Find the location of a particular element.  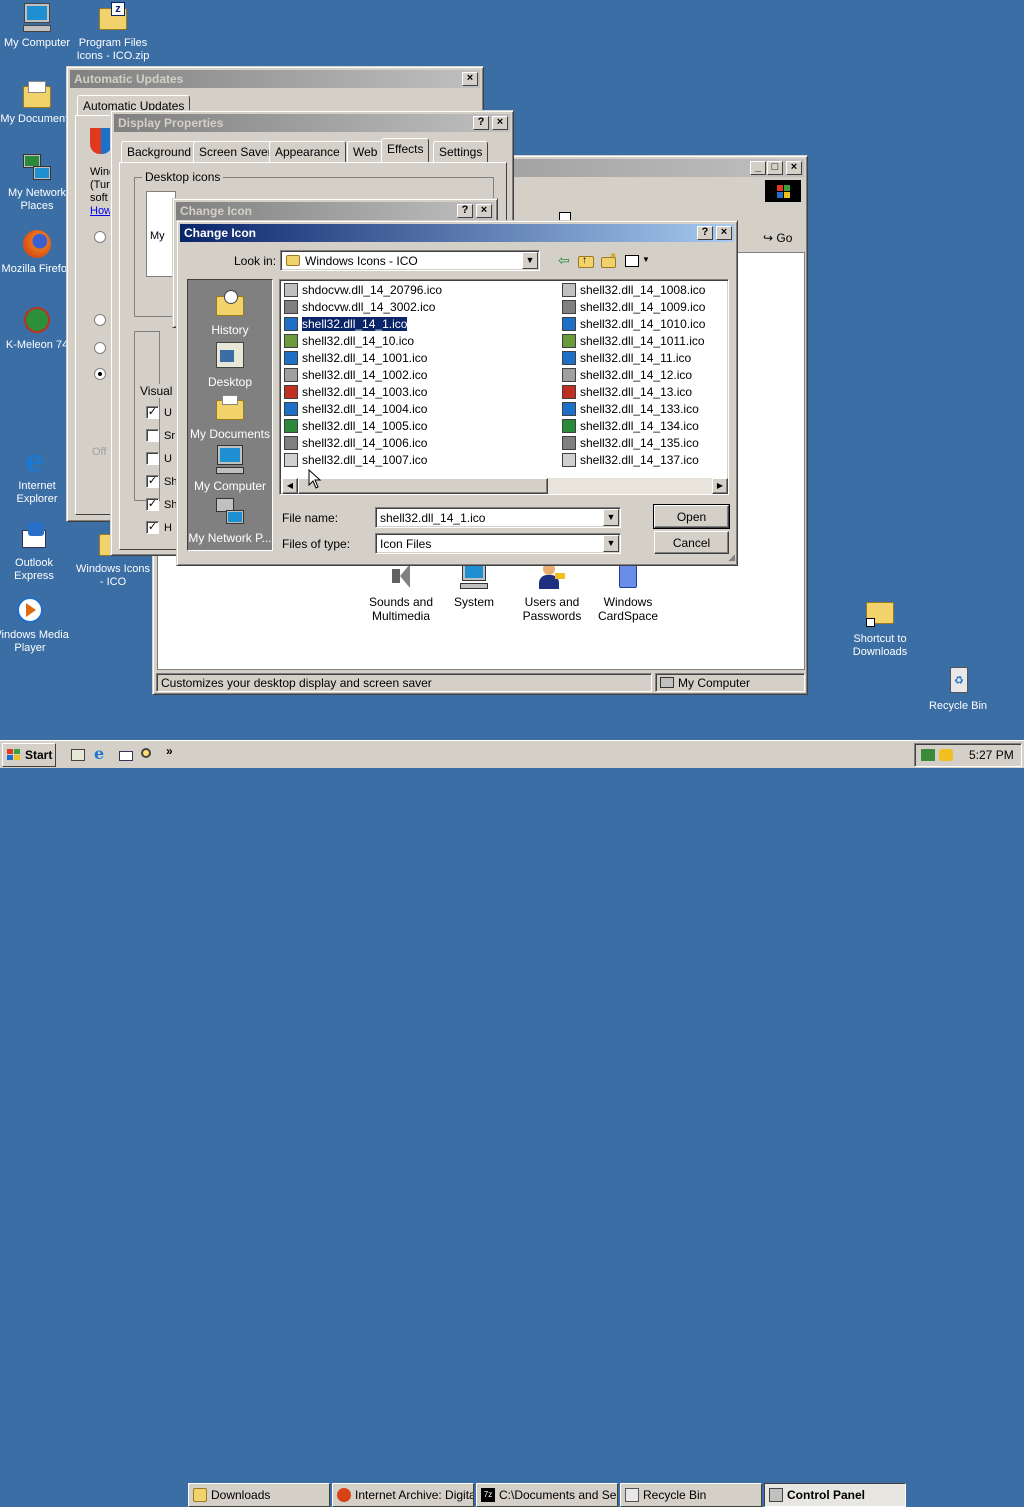

change-icon-bg-titlebar: Change Icon ? × is located at coordinates (335, 211).